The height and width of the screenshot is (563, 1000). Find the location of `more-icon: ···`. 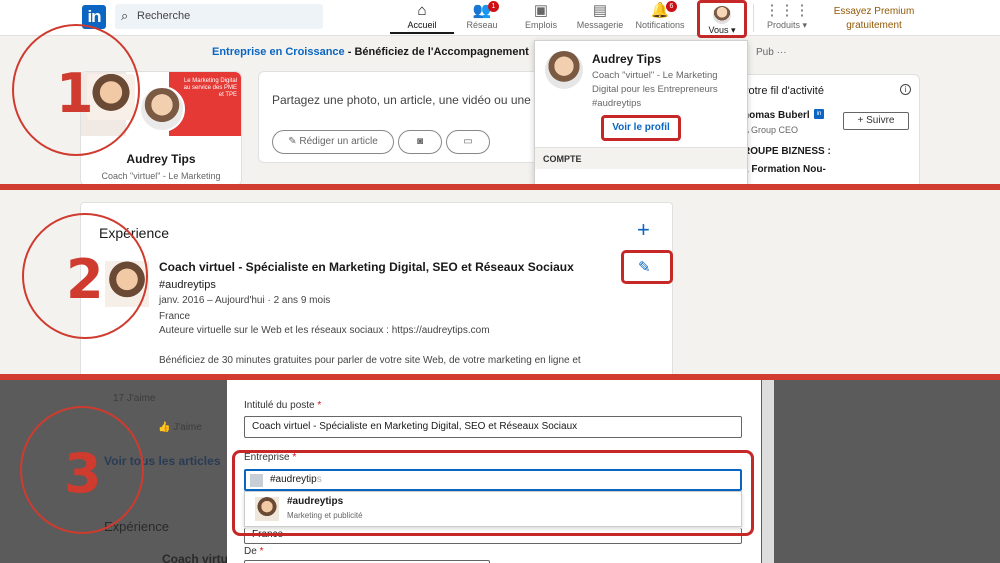

more-icon: ··· is located at coordinates (782, 52).